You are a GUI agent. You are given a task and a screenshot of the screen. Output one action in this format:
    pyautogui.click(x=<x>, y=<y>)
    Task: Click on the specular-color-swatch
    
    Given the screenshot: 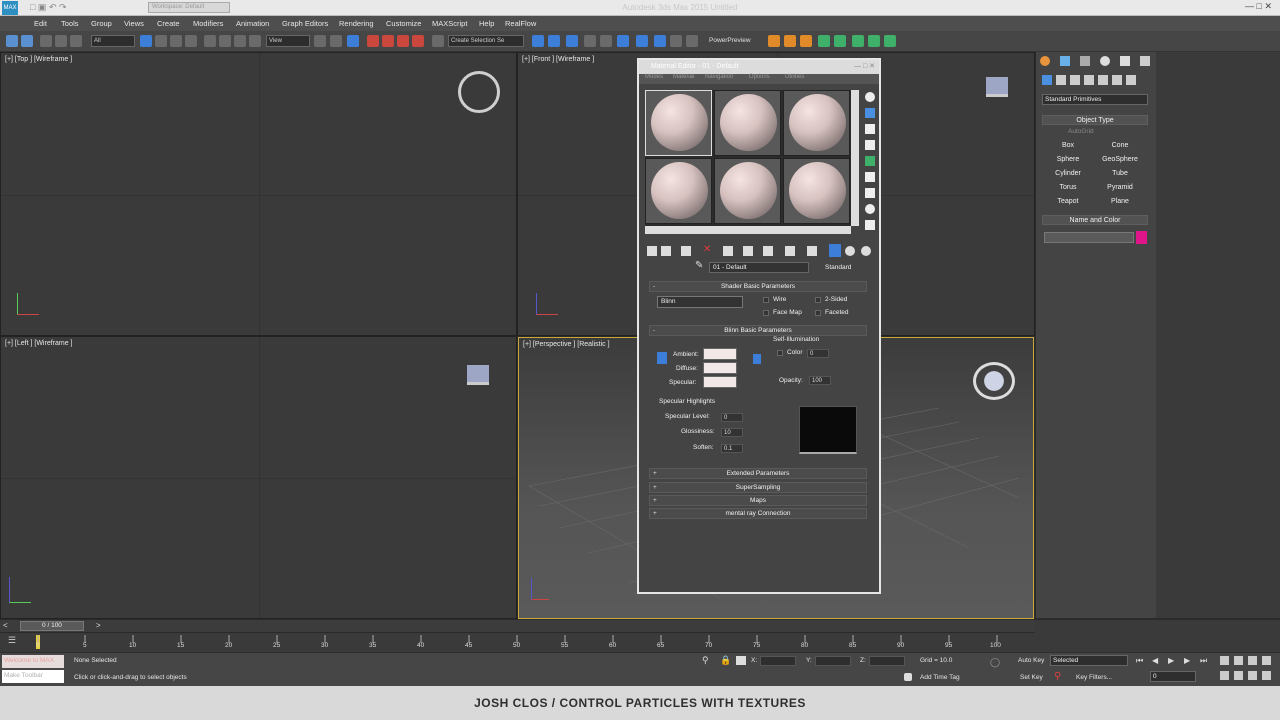 What is the action you would take?
    pyautogui.click(x=720, y=382)
    